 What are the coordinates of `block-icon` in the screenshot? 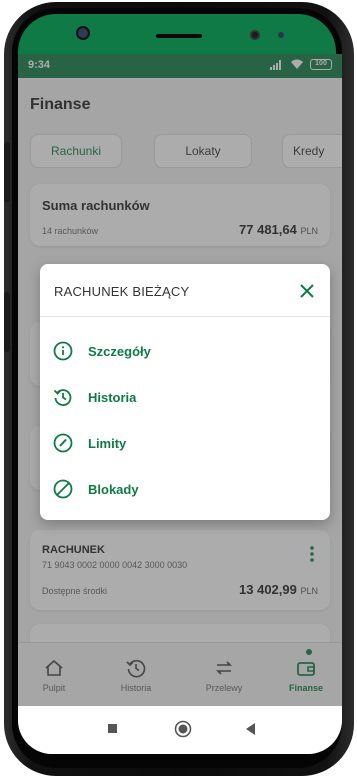 It's located at (63, 489).